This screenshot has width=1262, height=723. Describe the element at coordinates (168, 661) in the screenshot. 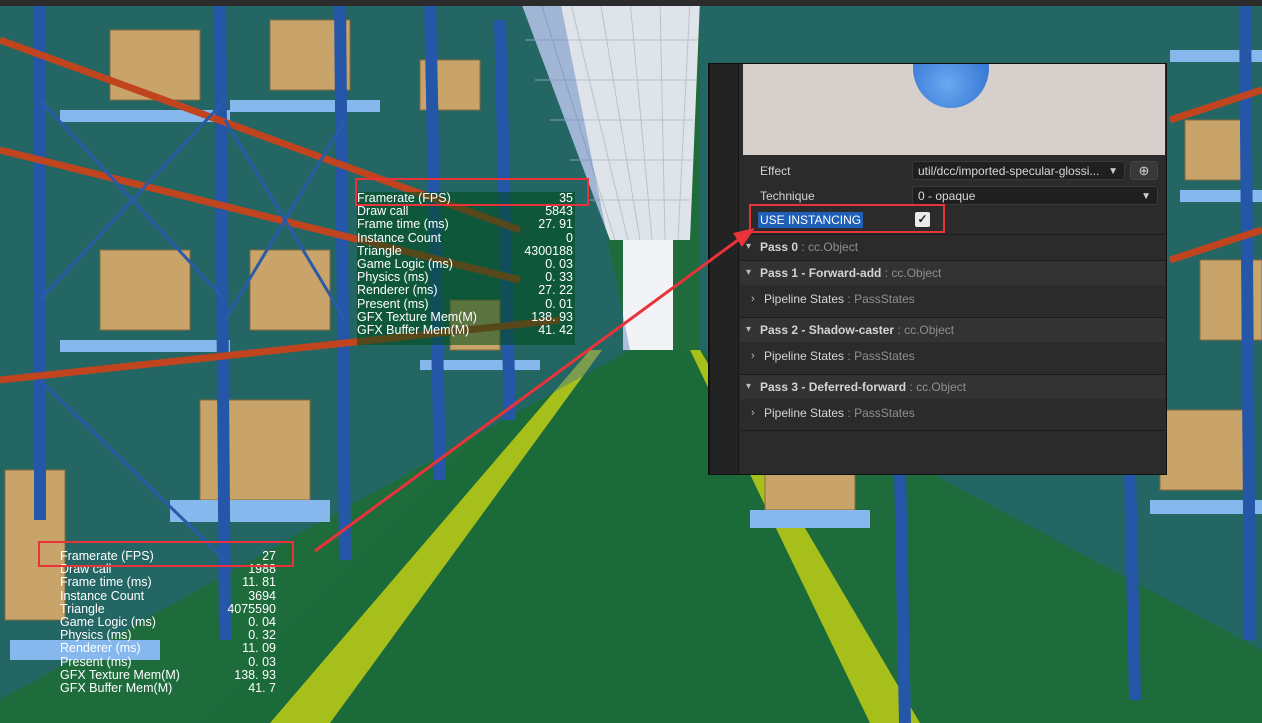

I see `stat-row-present: Present (ms) 0. 03` at that location.